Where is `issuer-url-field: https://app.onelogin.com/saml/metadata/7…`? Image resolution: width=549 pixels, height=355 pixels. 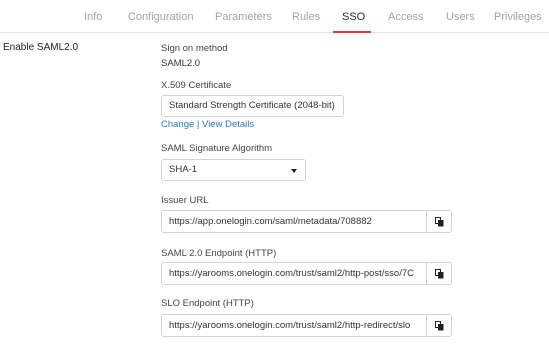 issuer-url-field: https://app.onelogin.com/saml/metadata/7… is located at coordinates (306, 221).